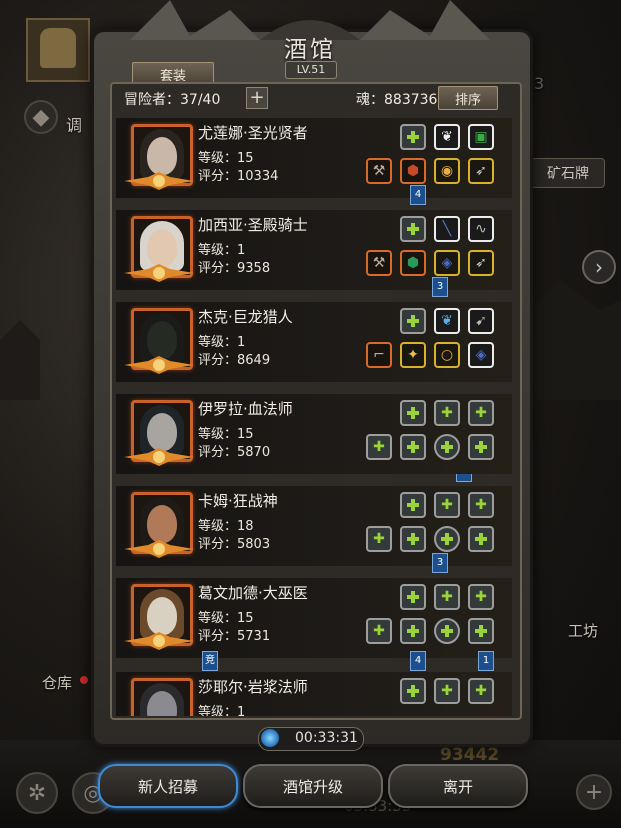  I want to click on player-avatar, so click(58, 50).